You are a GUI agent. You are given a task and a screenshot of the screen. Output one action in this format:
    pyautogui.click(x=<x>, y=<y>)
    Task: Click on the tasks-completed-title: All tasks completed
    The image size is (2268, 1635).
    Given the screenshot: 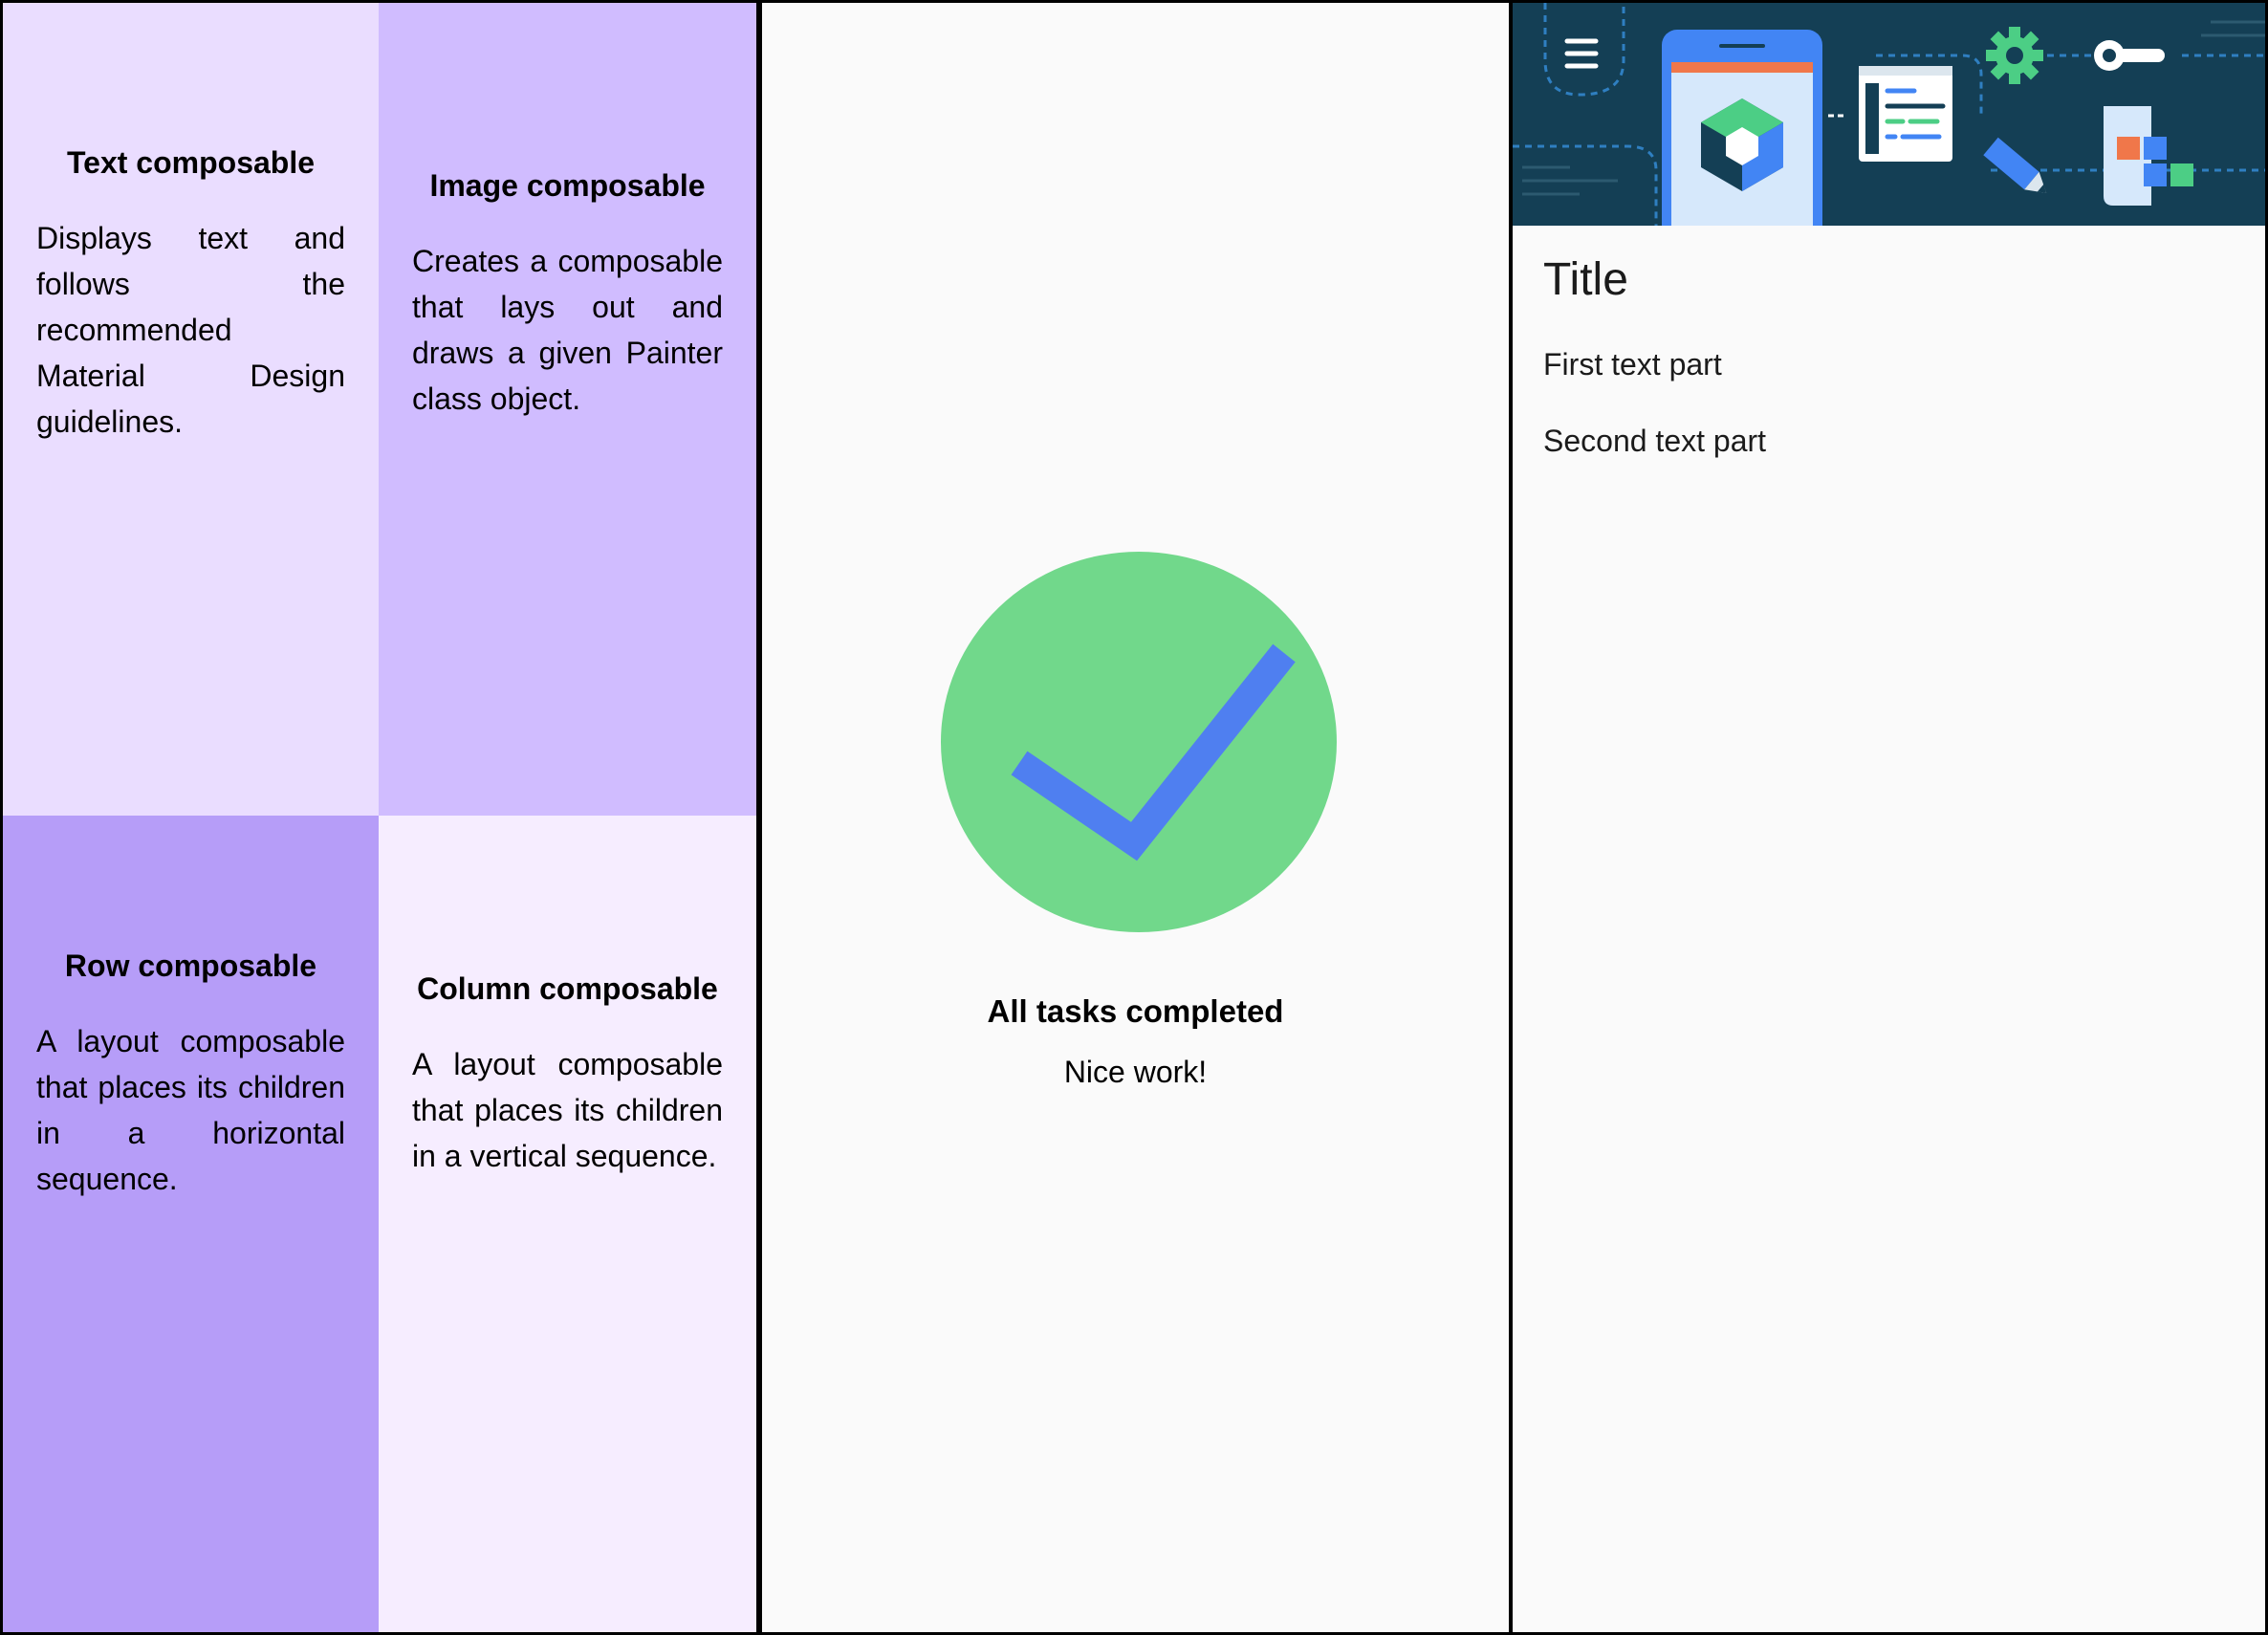 What is the action you would take?
    pyautogui.click(x=1136, y=1011)
    